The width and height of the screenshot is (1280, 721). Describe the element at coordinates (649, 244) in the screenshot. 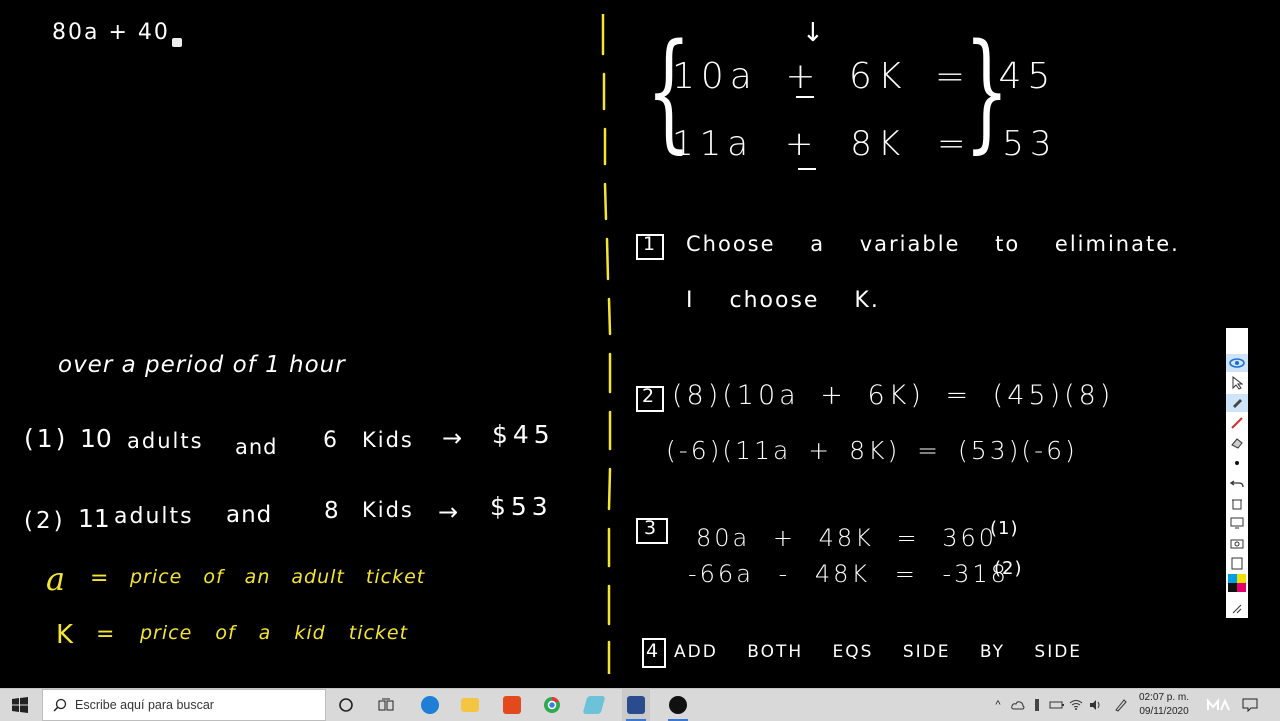

I see `step-1-number: 1` at that location.